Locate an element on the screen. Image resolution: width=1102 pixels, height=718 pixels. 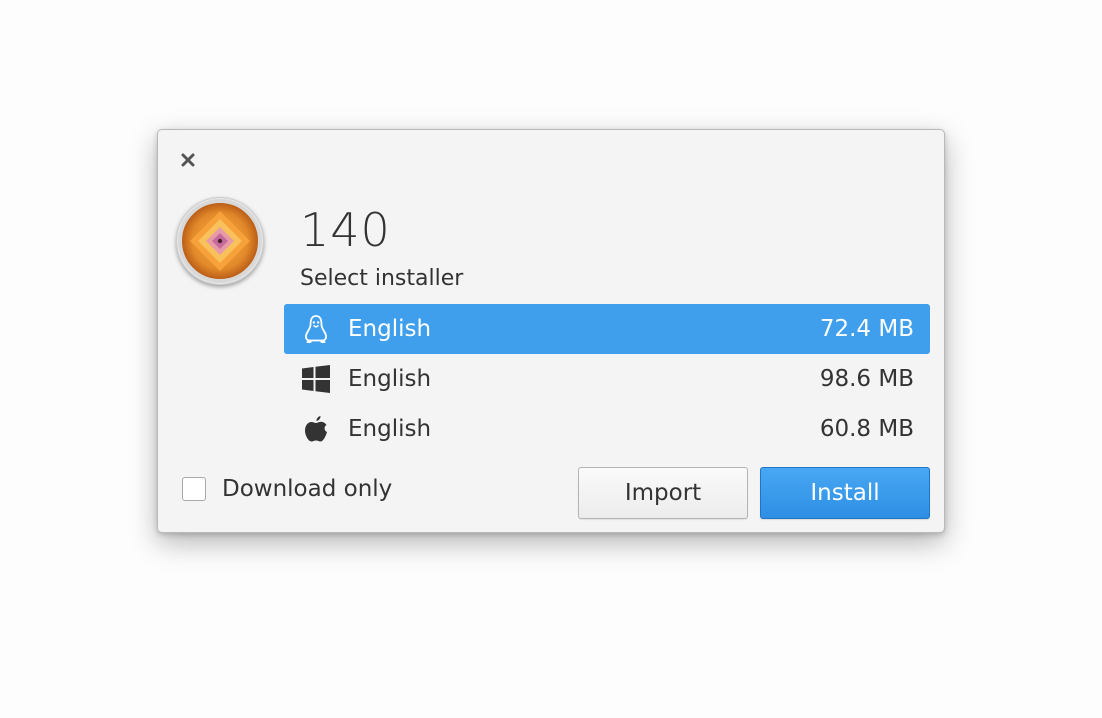
installer-row-mac: English 60.8 MB is located at coordinates (607, 429).